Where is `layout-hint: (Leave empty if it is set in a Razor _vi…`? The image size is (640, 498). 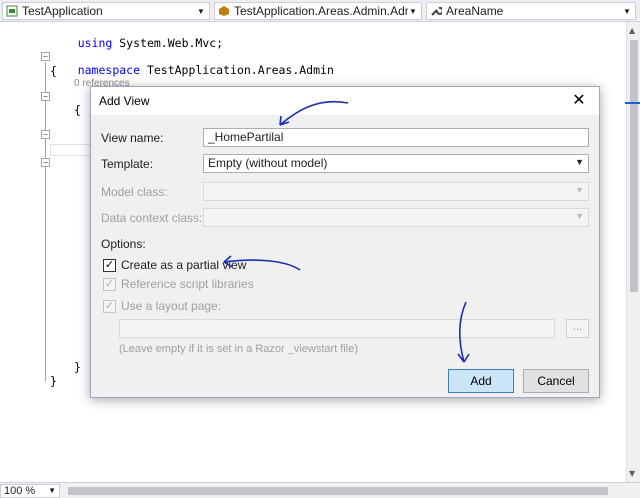
layout-hint: (Leave empty if it is set in a Razor _vi… is located at coordinates (239, 349).